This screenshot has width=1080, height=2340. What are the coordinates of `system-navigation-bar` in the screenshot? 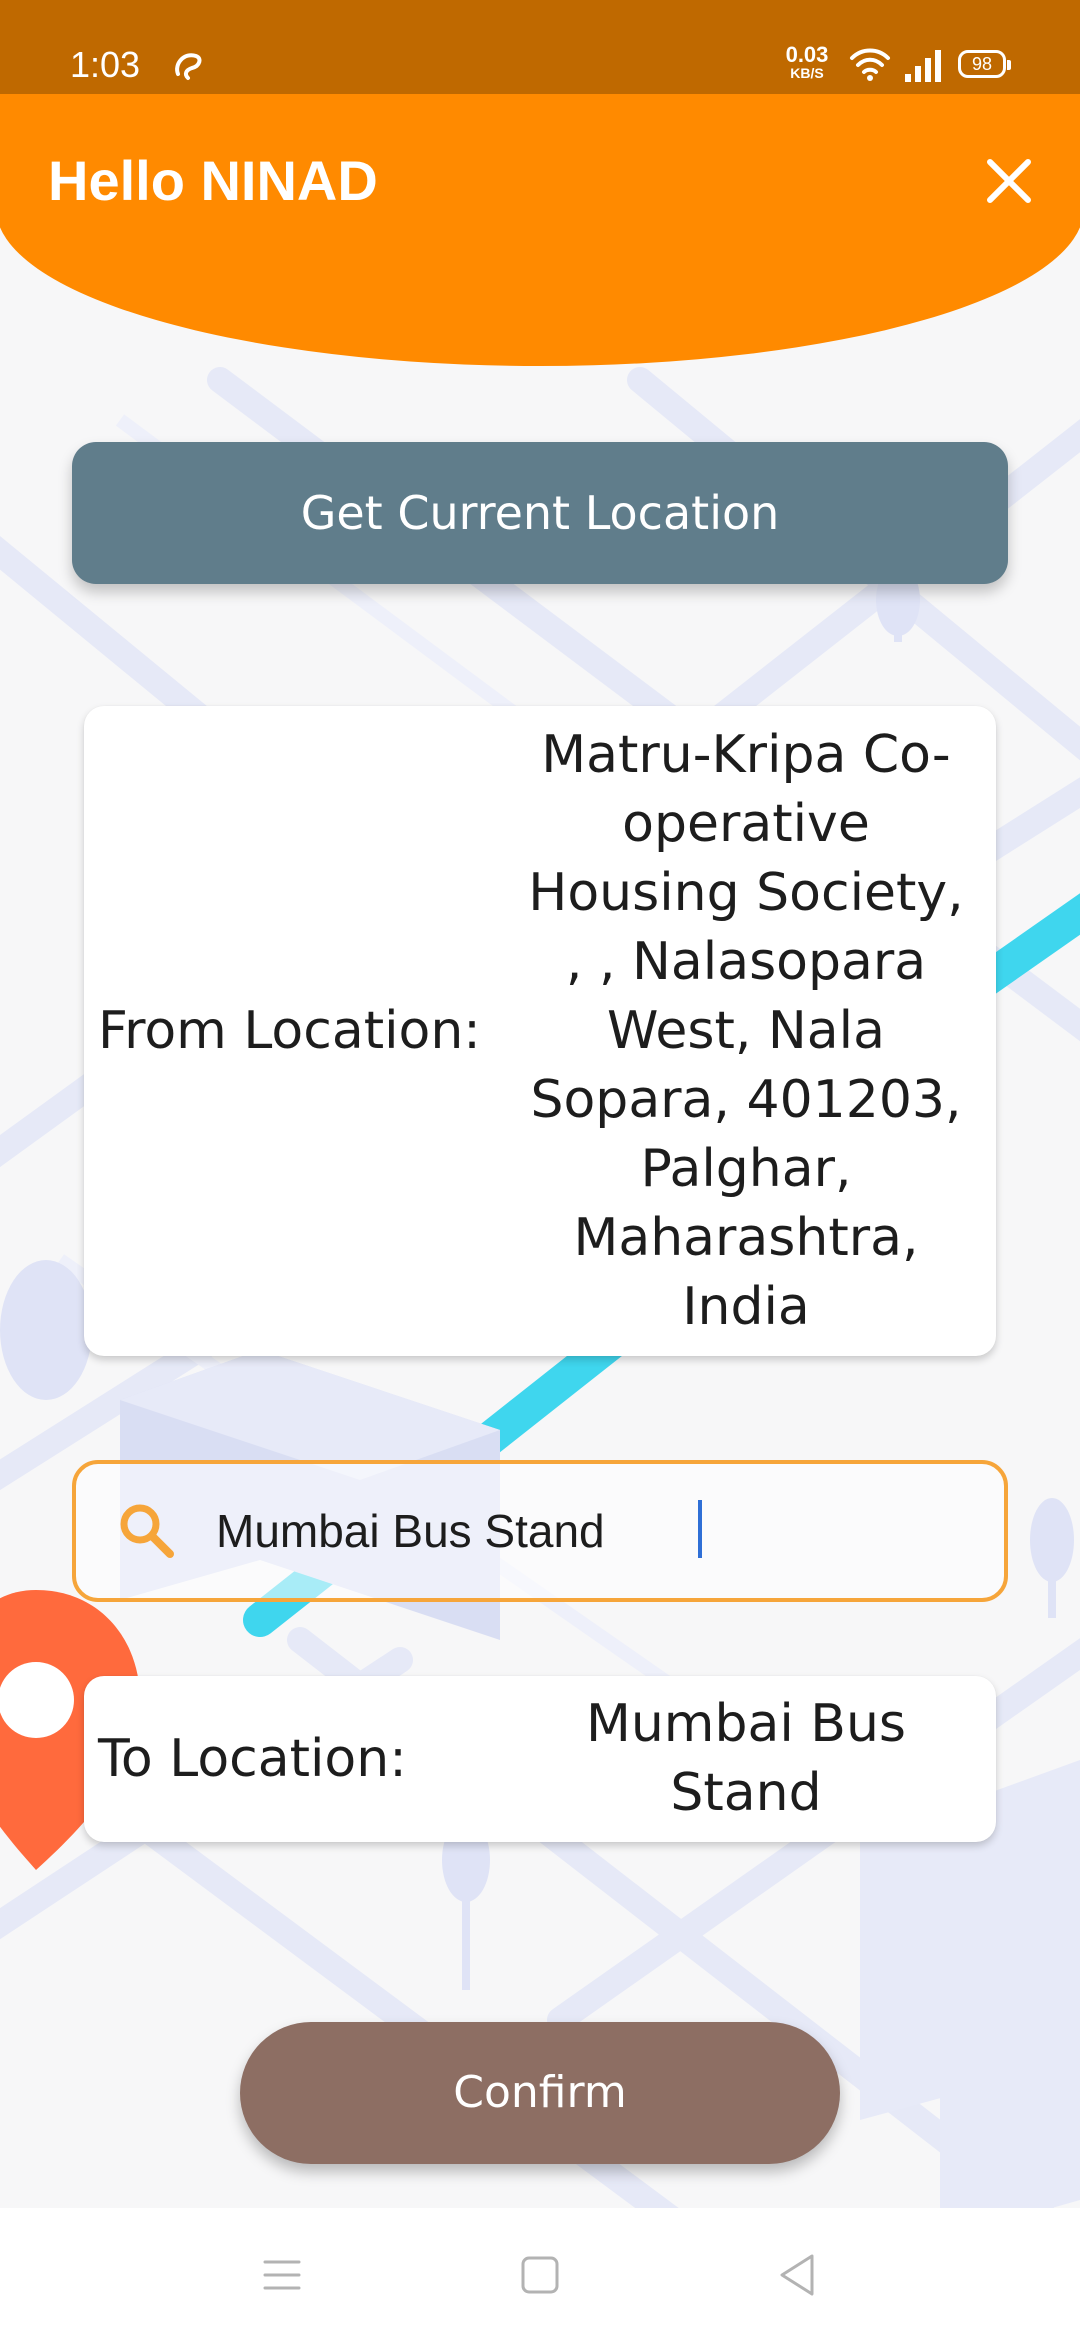 It's located at (540, 2274).